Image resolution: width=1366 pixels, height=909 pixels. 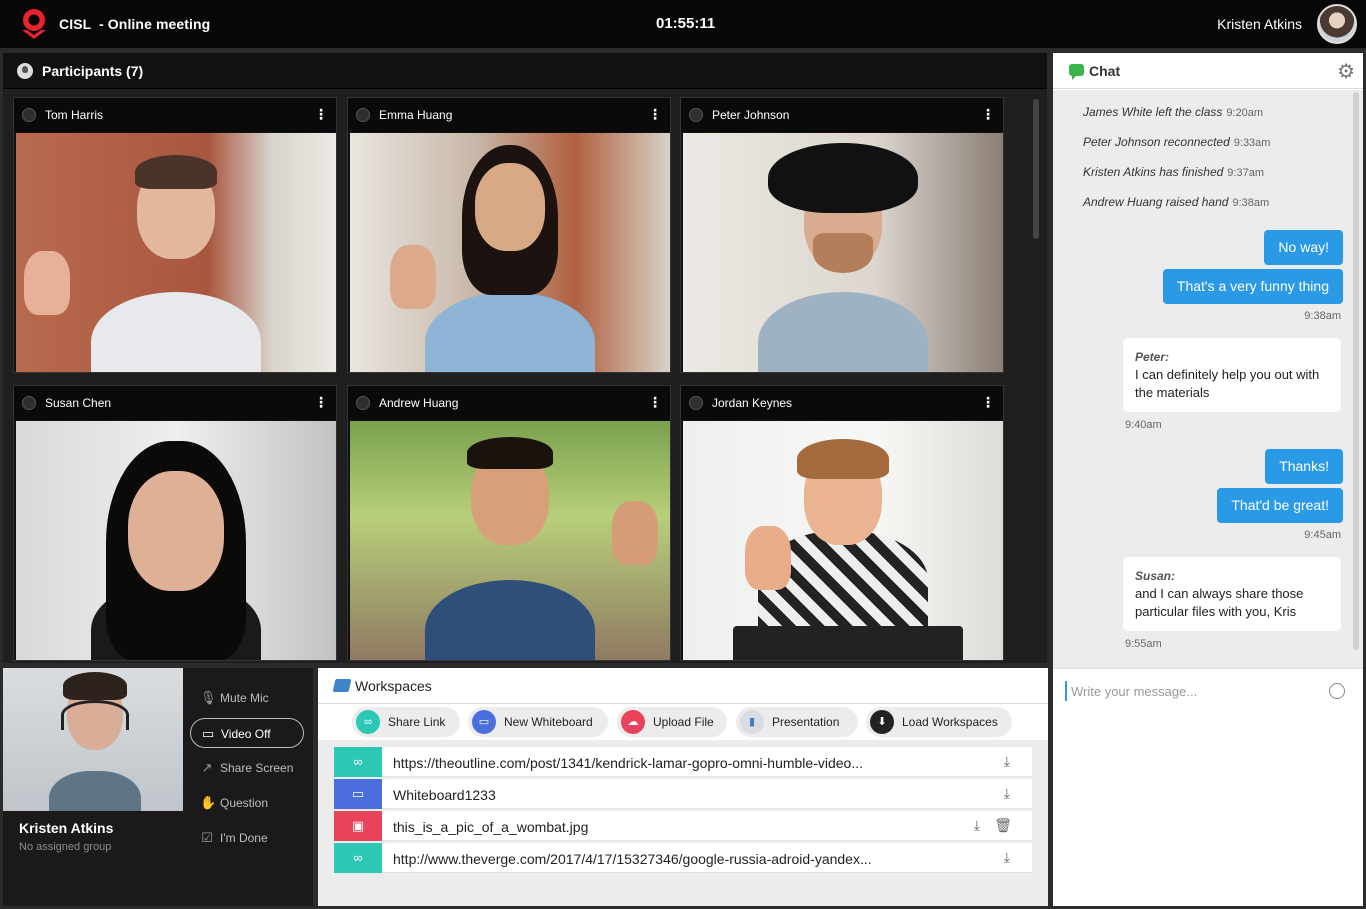 I want to click on emoji-icon, so click(x=1337, y=691).